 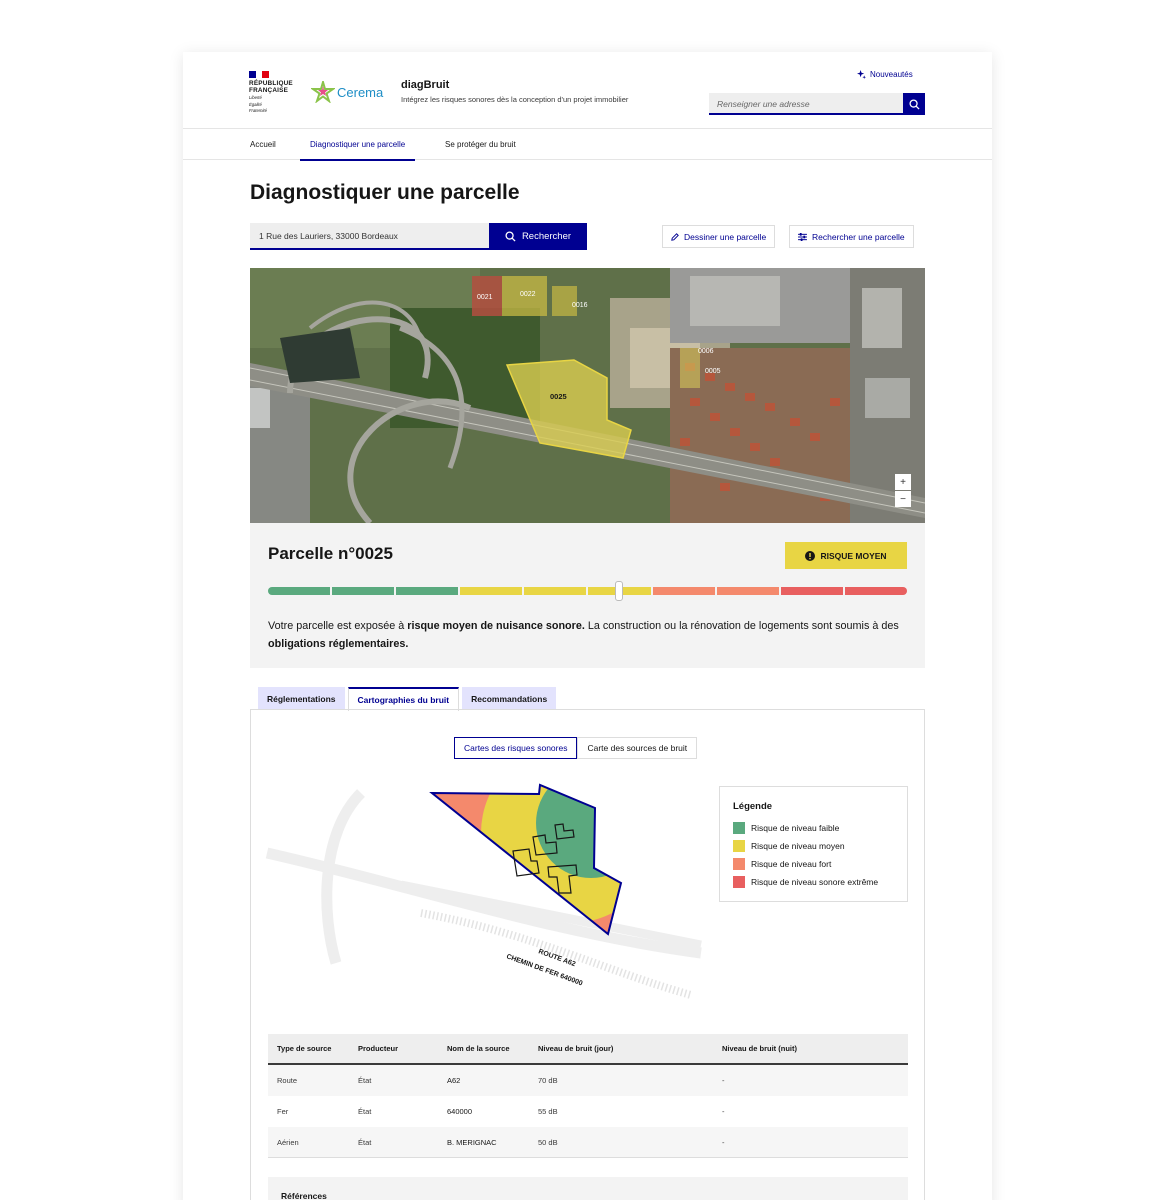 What do you see at coordinates (258, 111) in the screenshot?
I see `devise-3: Fraternité` at bounding box center [258, 111].